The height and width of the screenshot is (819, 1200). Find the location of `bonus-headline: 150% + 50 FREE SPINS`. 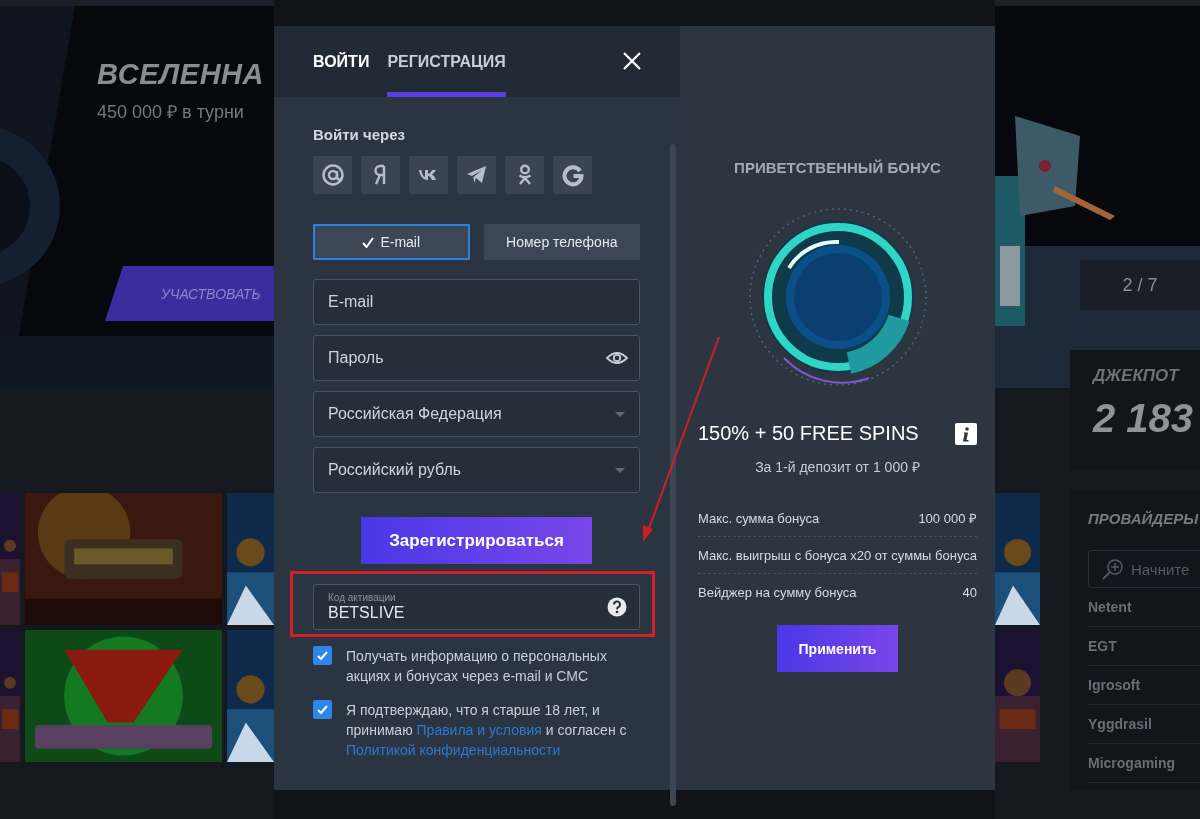

bonus-headline: 150% + 50 FREE SPINS is located at coordinates (808, 433).